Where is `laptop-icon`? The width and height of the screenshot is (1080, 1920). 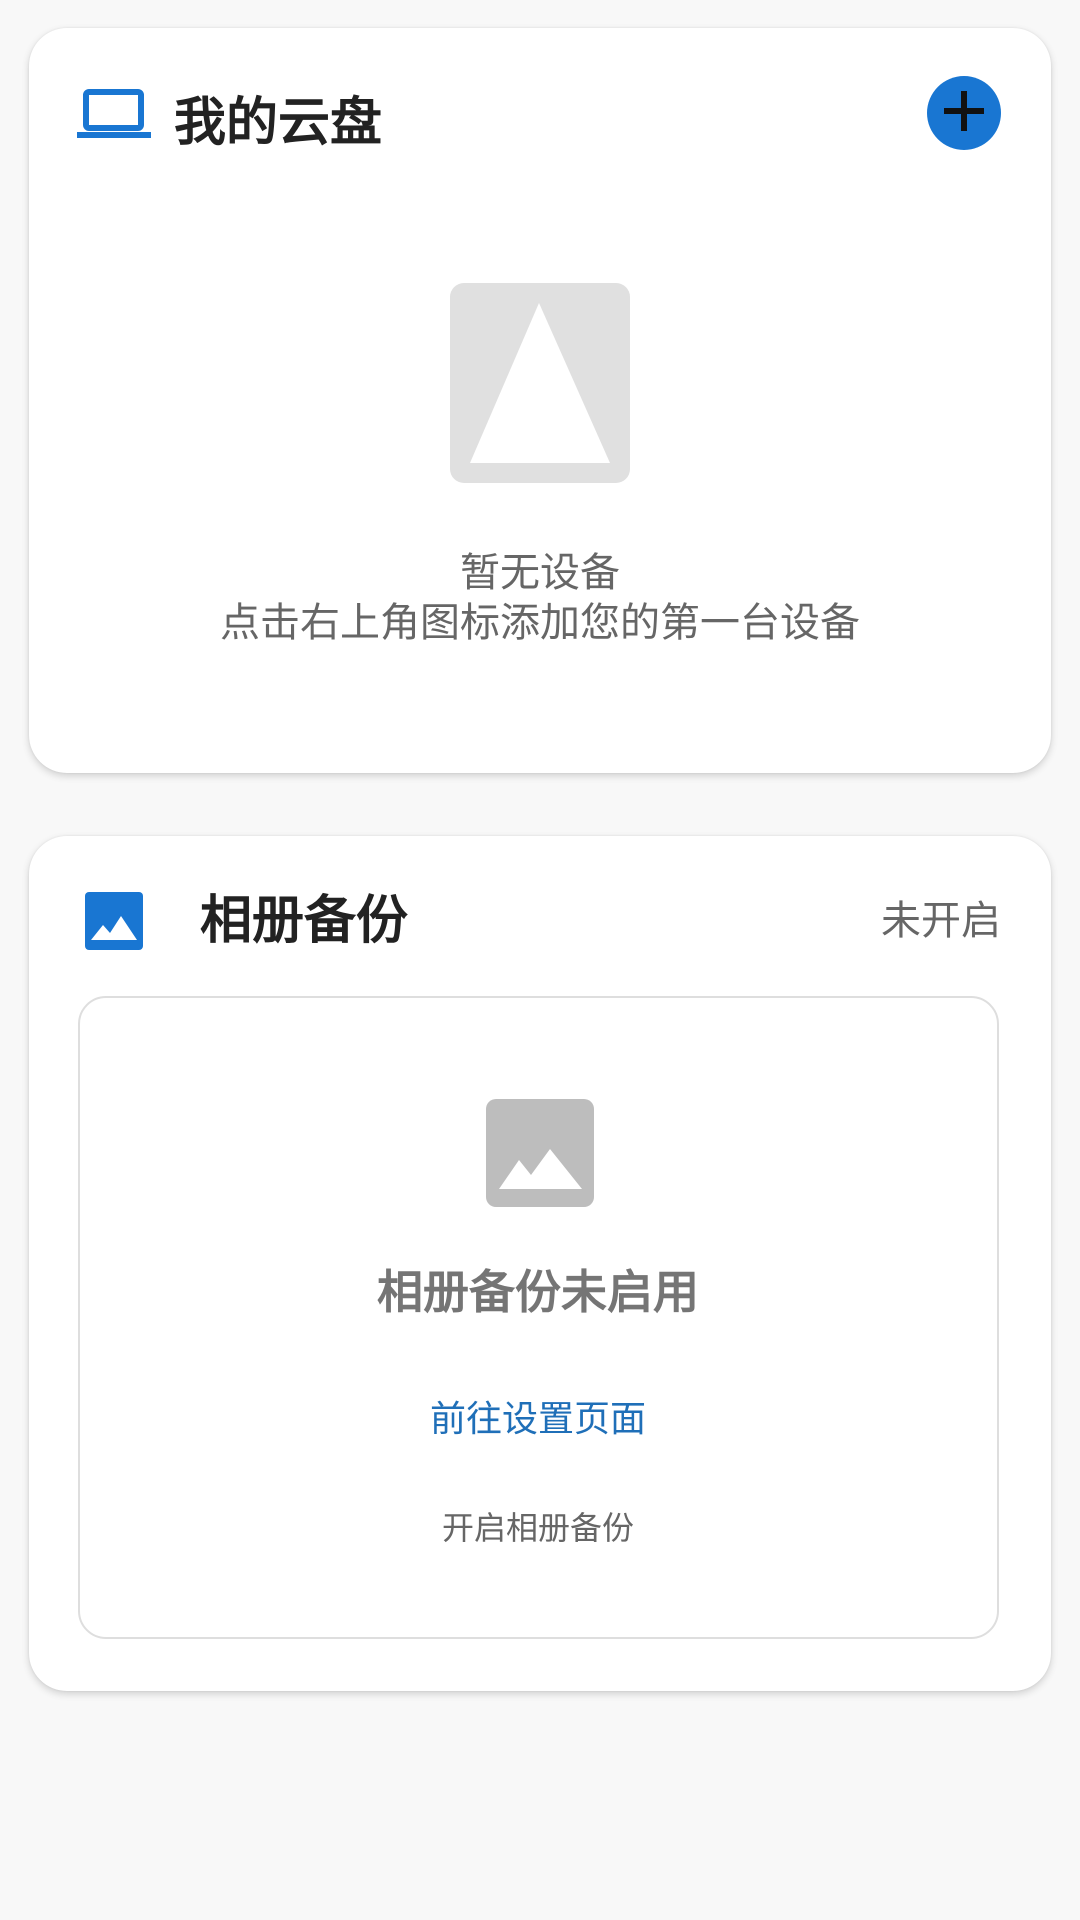
laptop-icon is located at coordinates (114, 115).